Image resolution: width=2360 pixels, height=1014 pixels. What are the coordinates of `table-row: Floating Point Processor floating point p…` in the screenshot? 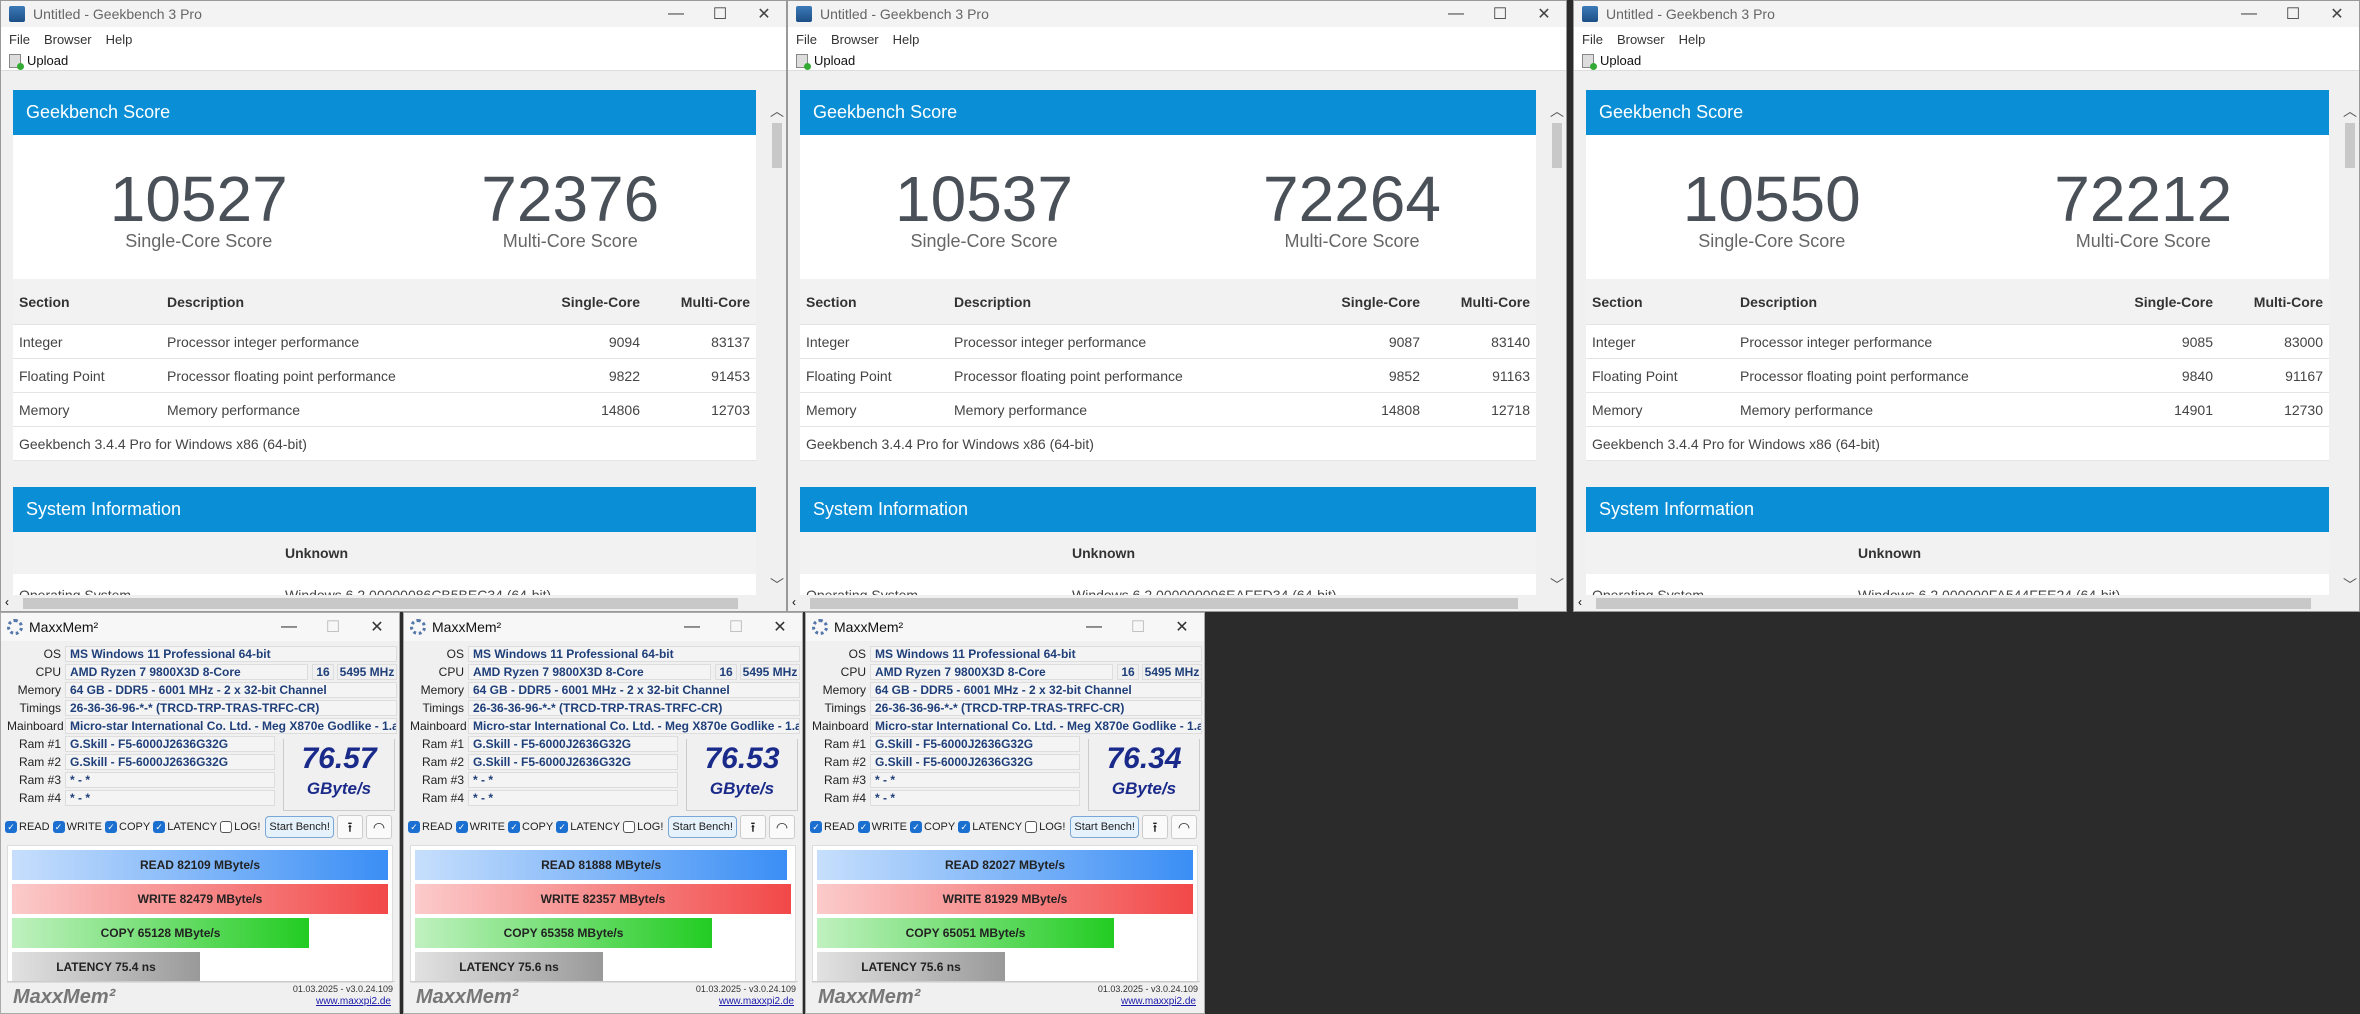 It's located at (1957, 376).